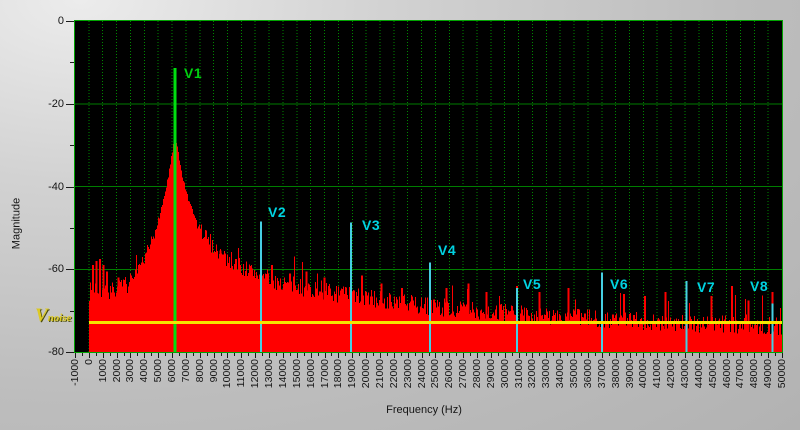 Image resolution: width=800 pixels, height=430 pixels. What do you see at coordinates (518, 374) in the screenshot?
I see `x-tick-label: 31000` at bounding box center [518, 374].